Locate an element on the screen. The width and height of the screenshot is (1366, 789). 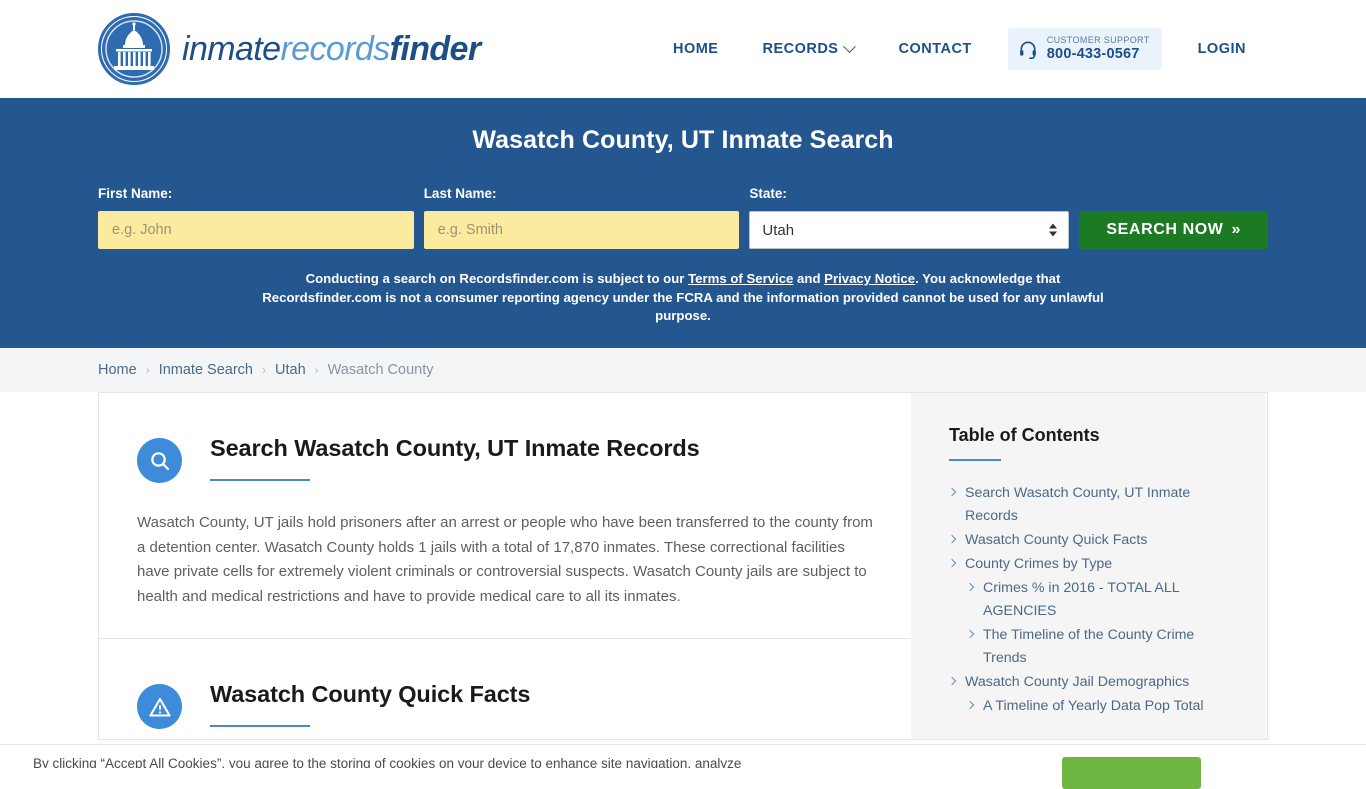
site-header: inmaterecordsfinder HOME RECORDS CONTACT is located at coordinates (683, 49).